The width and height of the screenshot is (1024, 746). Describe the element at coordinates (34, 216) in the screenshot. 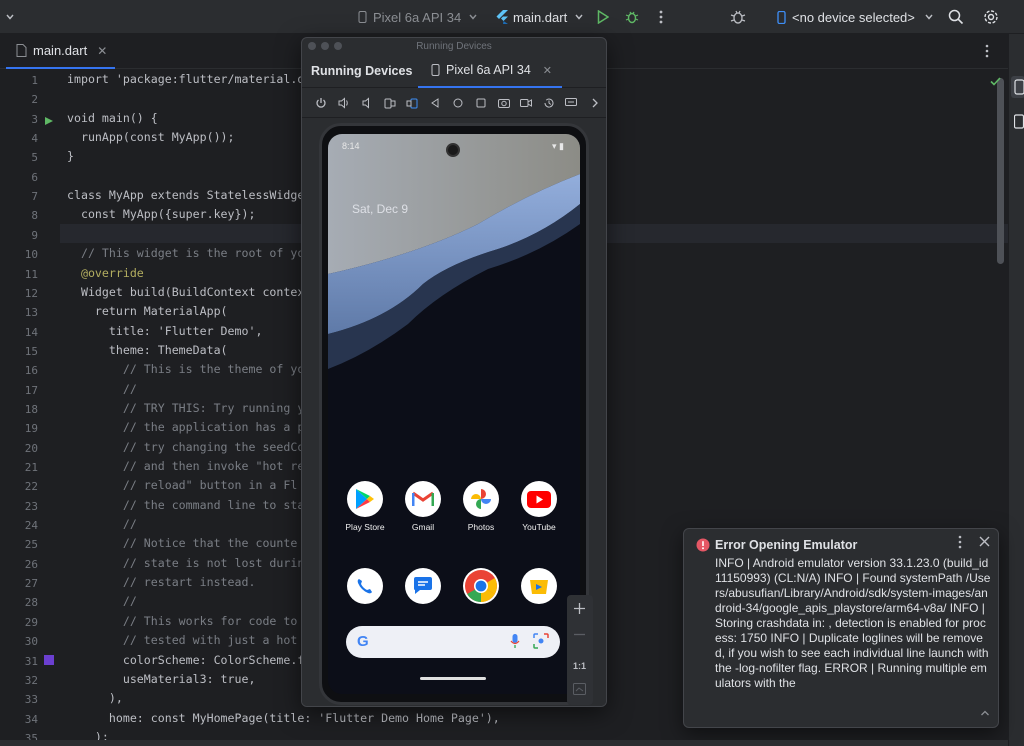

I see `line-number: 8` at that location.